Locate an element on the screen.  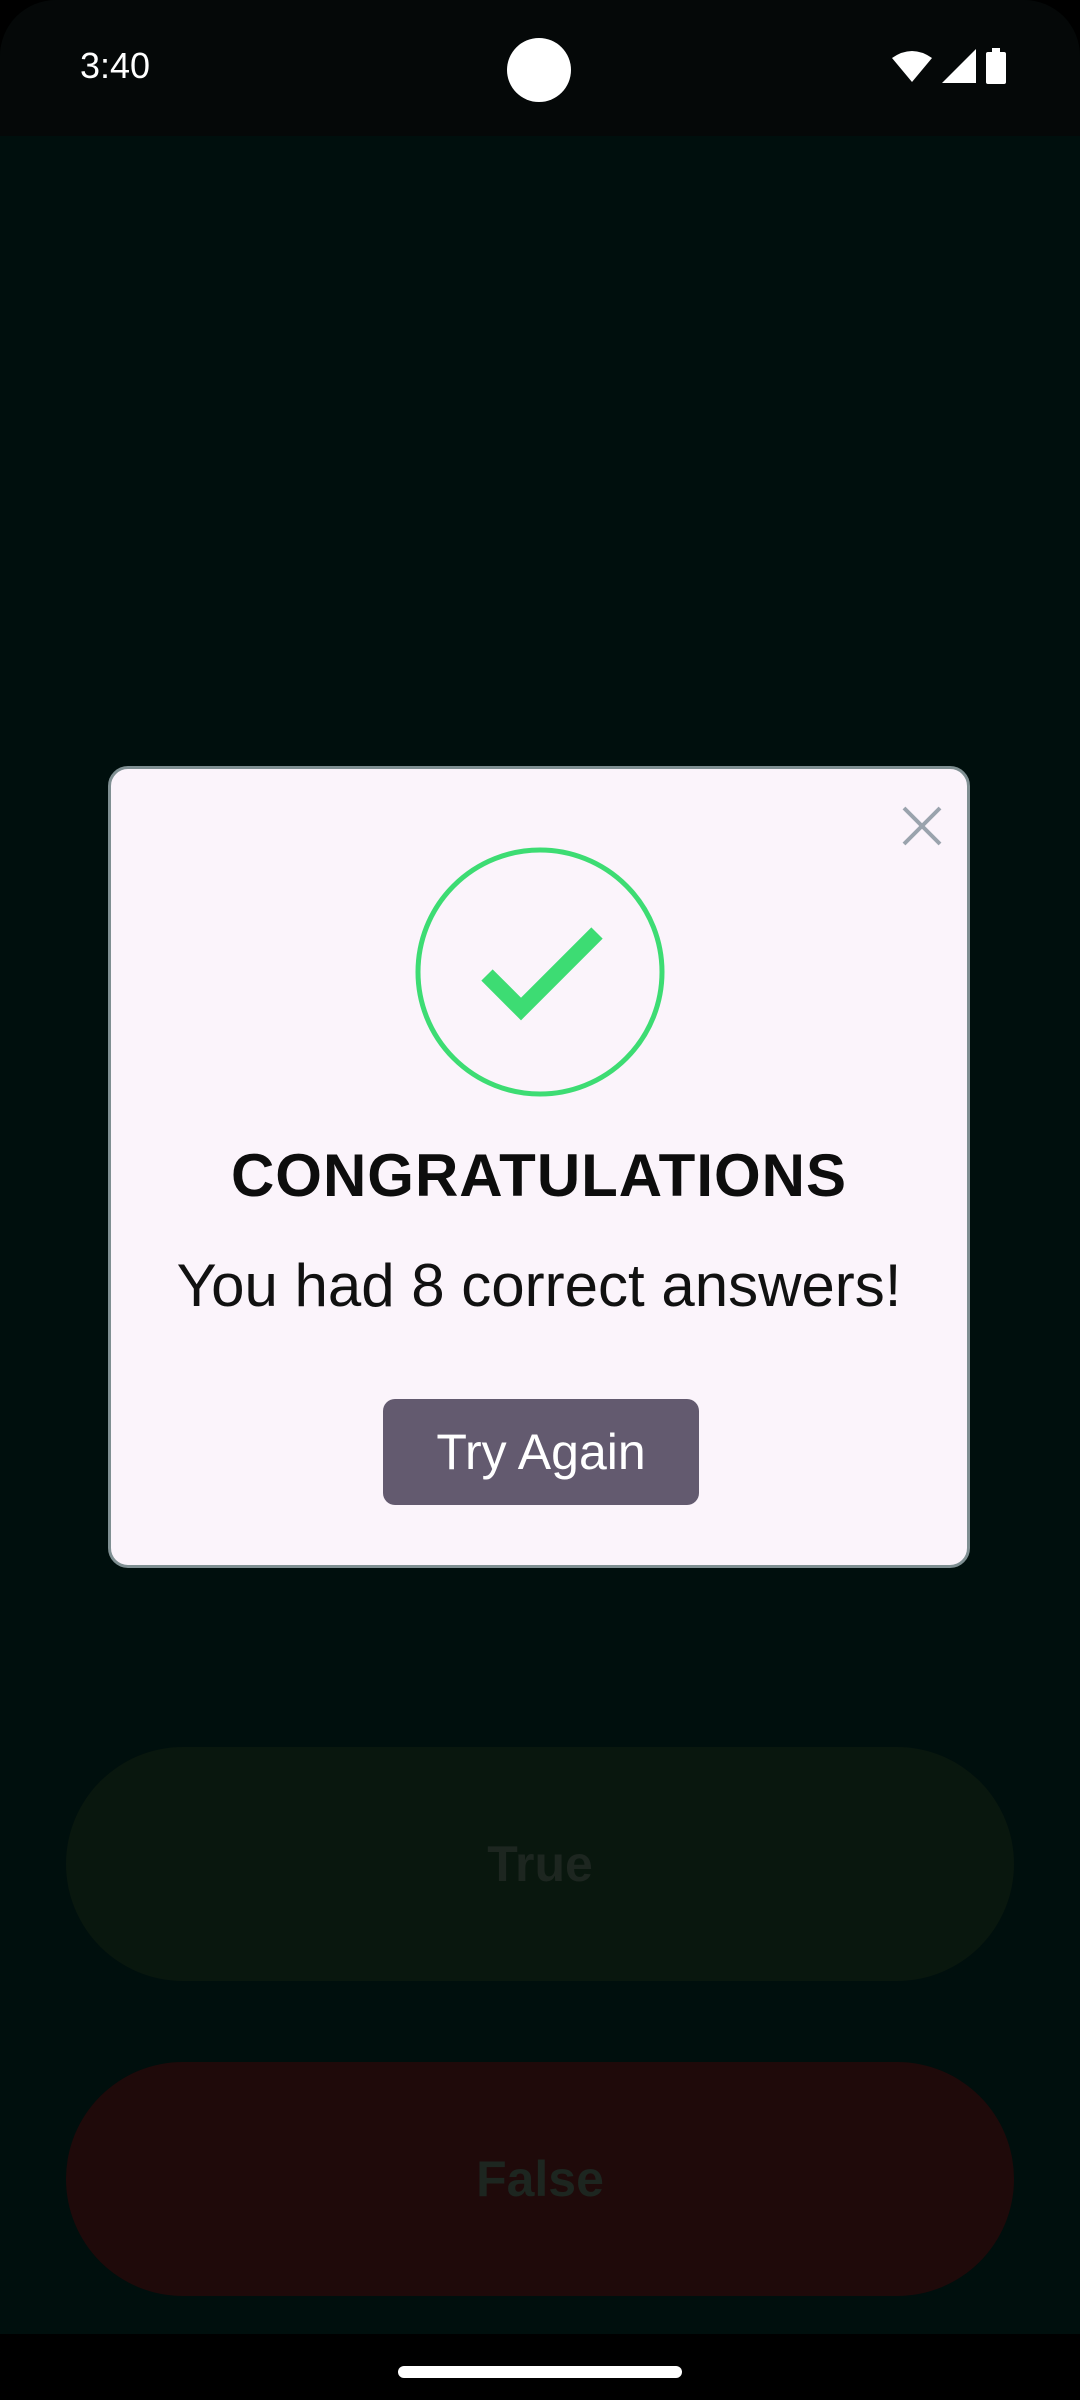
true-button-label: True is located at coordinates (540, 1864).